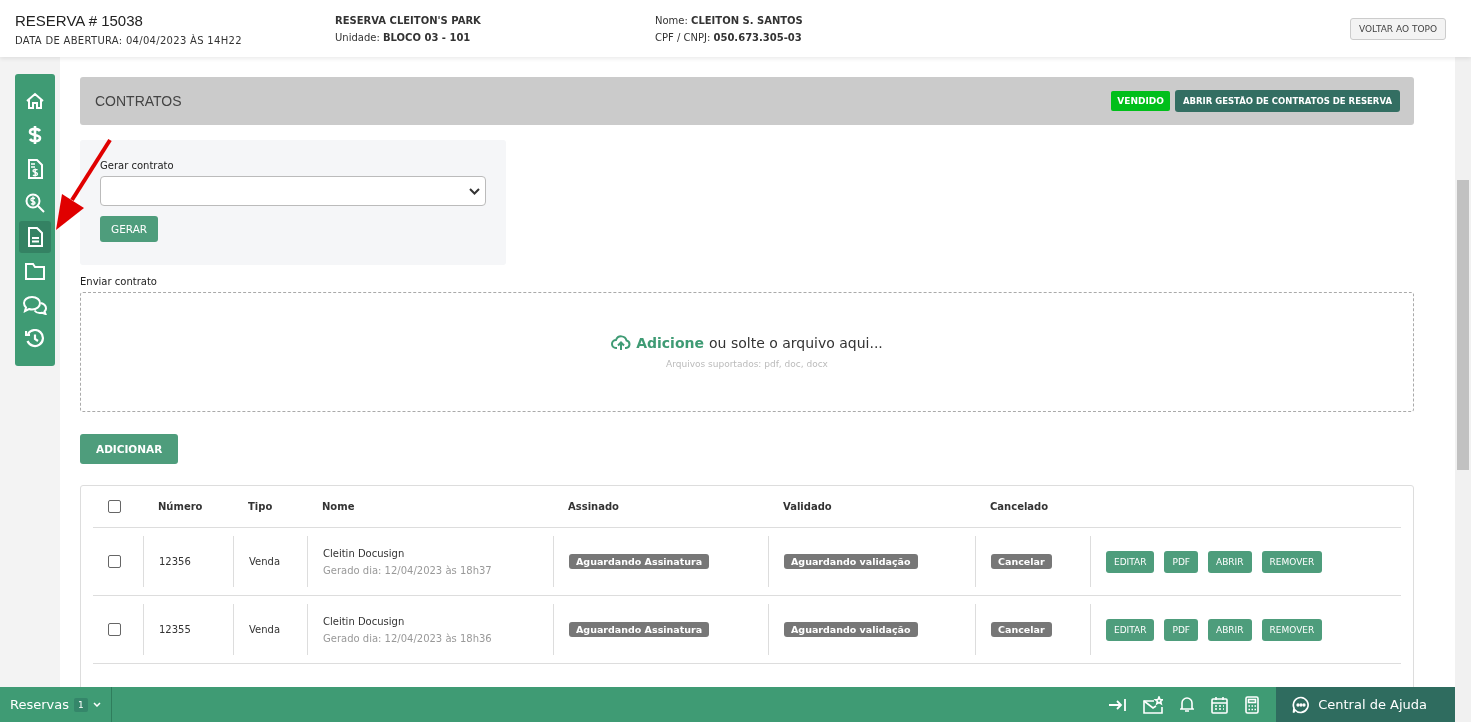  What do you see at coordinates (357, 37) in the screenshot?
I see `unit-label: Unidade:` at bounding box center [357, 37].